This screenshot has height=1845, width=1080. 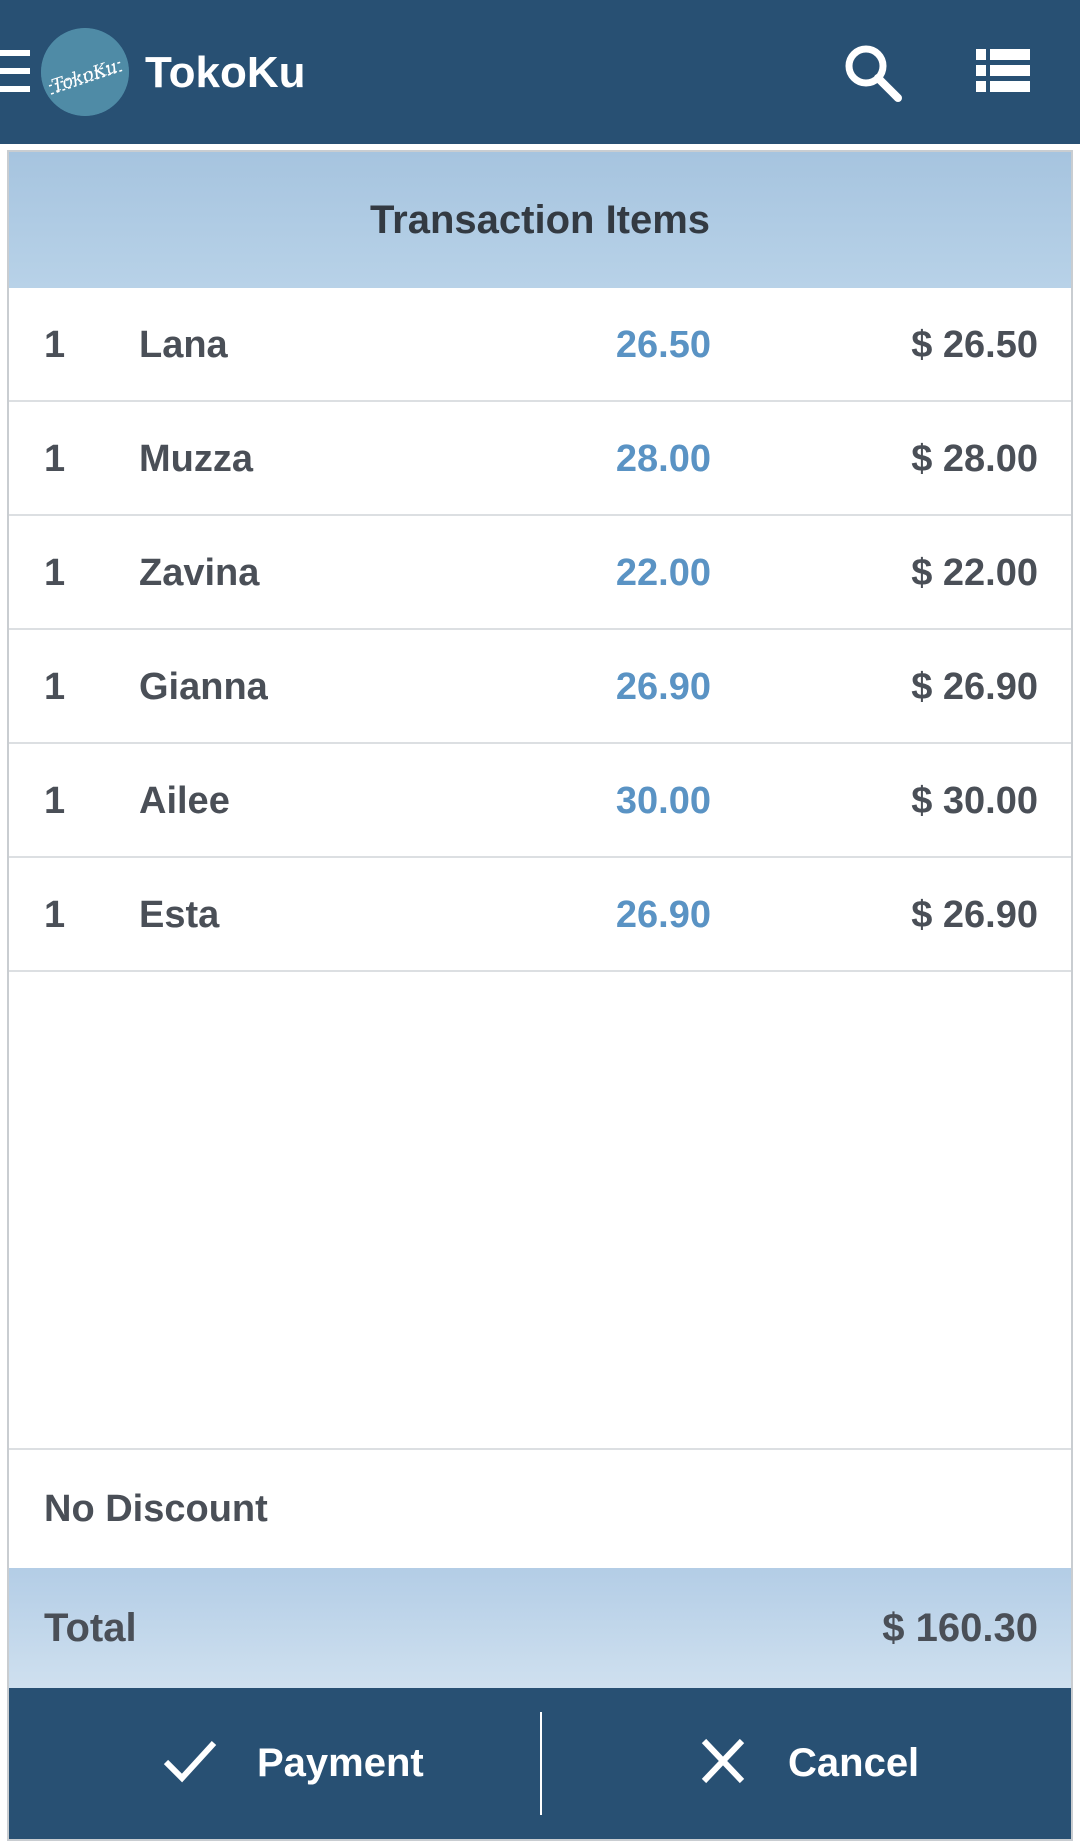 I want to click on transaction-item-row: 1 Lana 26.50 $ 26.50, so click(x=540, y=345).